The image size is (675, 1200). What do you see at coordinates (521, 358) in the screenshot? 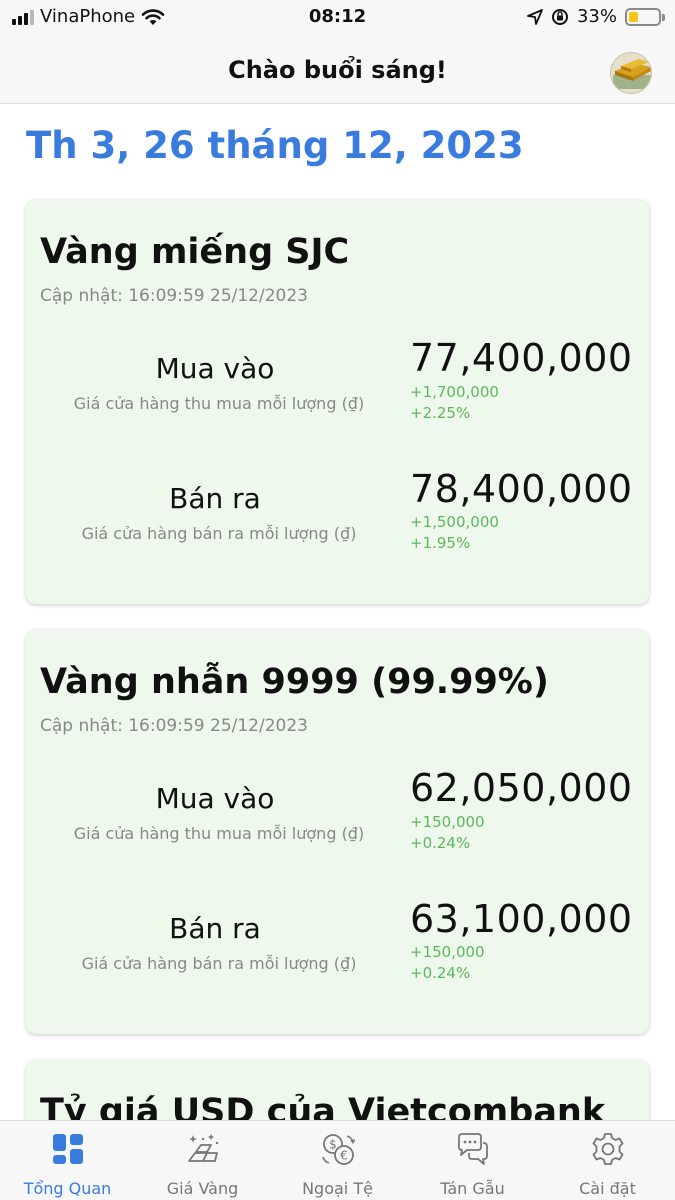
I see `buy-price: 77,400,000` at bounding box center [521, 358].